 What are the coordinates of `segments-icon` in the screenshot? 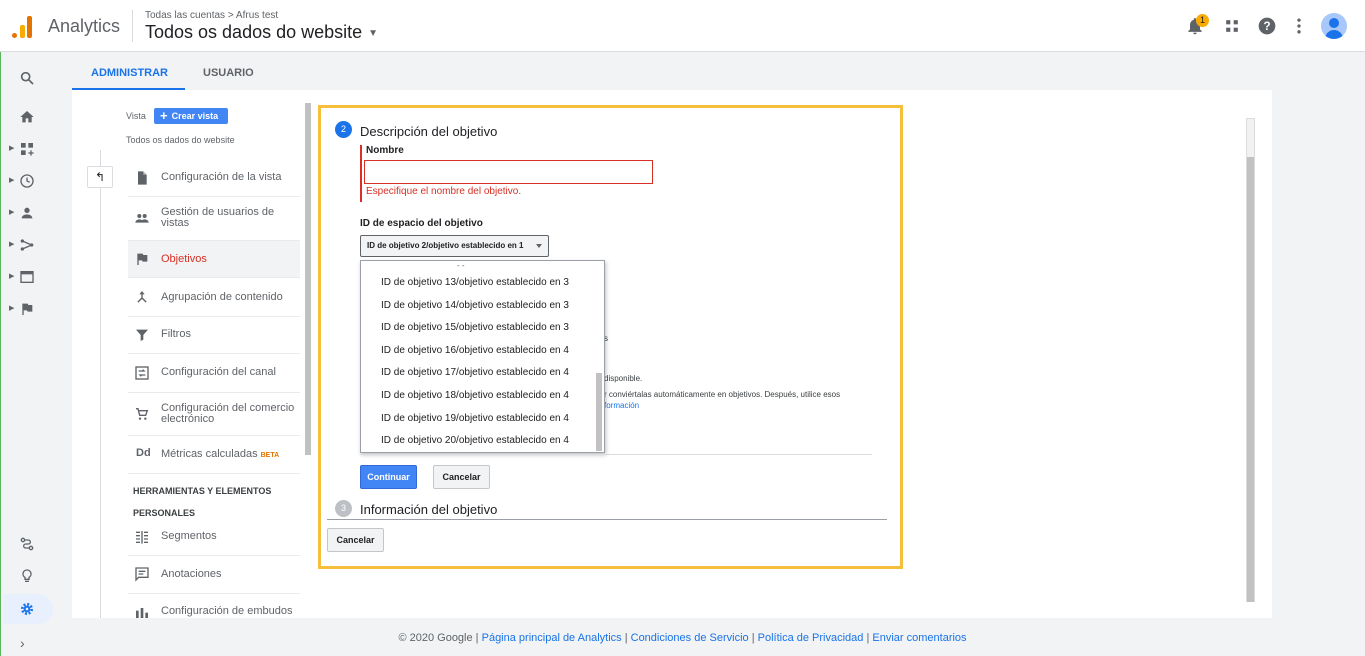 It's located at (142, 537).